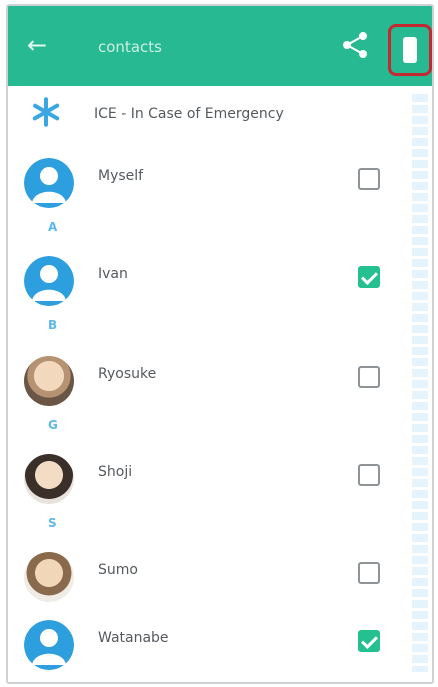 The width and height of the screenshot is (438, 687). I want to click on contact-row: Ryosuke, so click(205, 378).